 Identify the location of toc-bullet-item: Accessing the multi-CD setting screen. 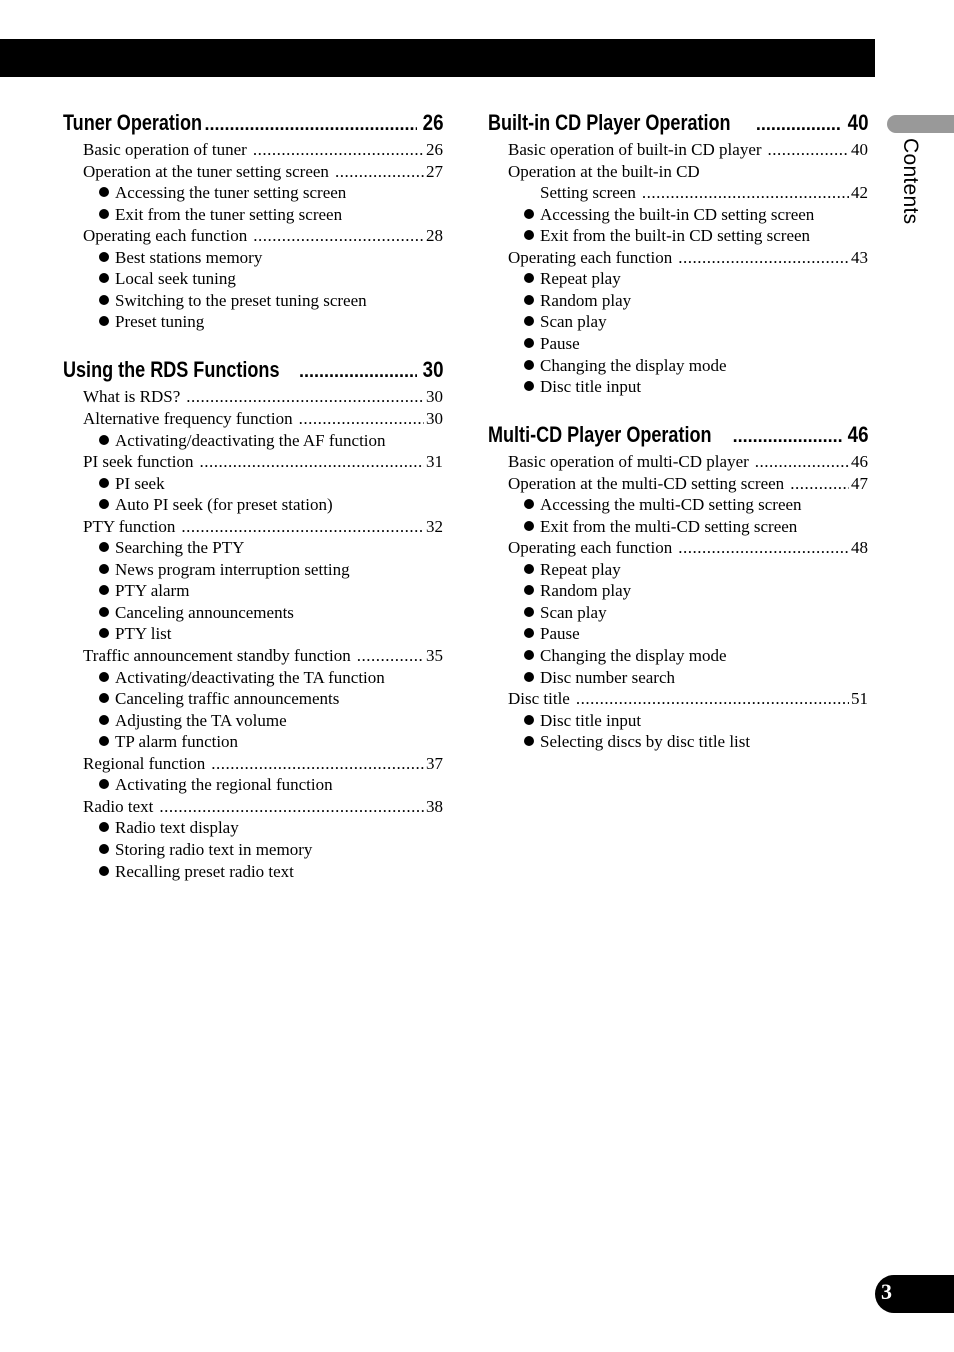
(696, 506).